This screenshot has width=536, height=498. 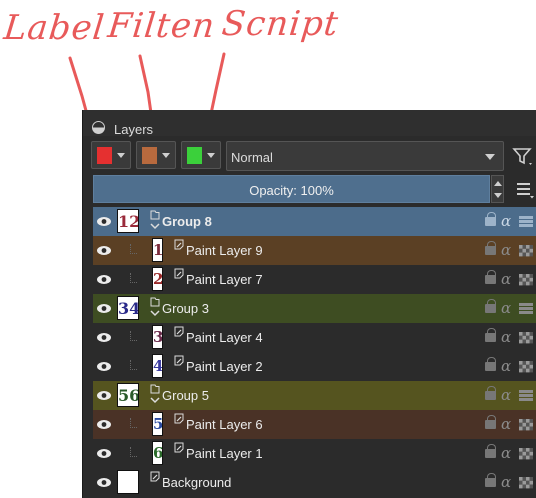 I want to click on layer-name: Group 8, so click(x=187, y=221).